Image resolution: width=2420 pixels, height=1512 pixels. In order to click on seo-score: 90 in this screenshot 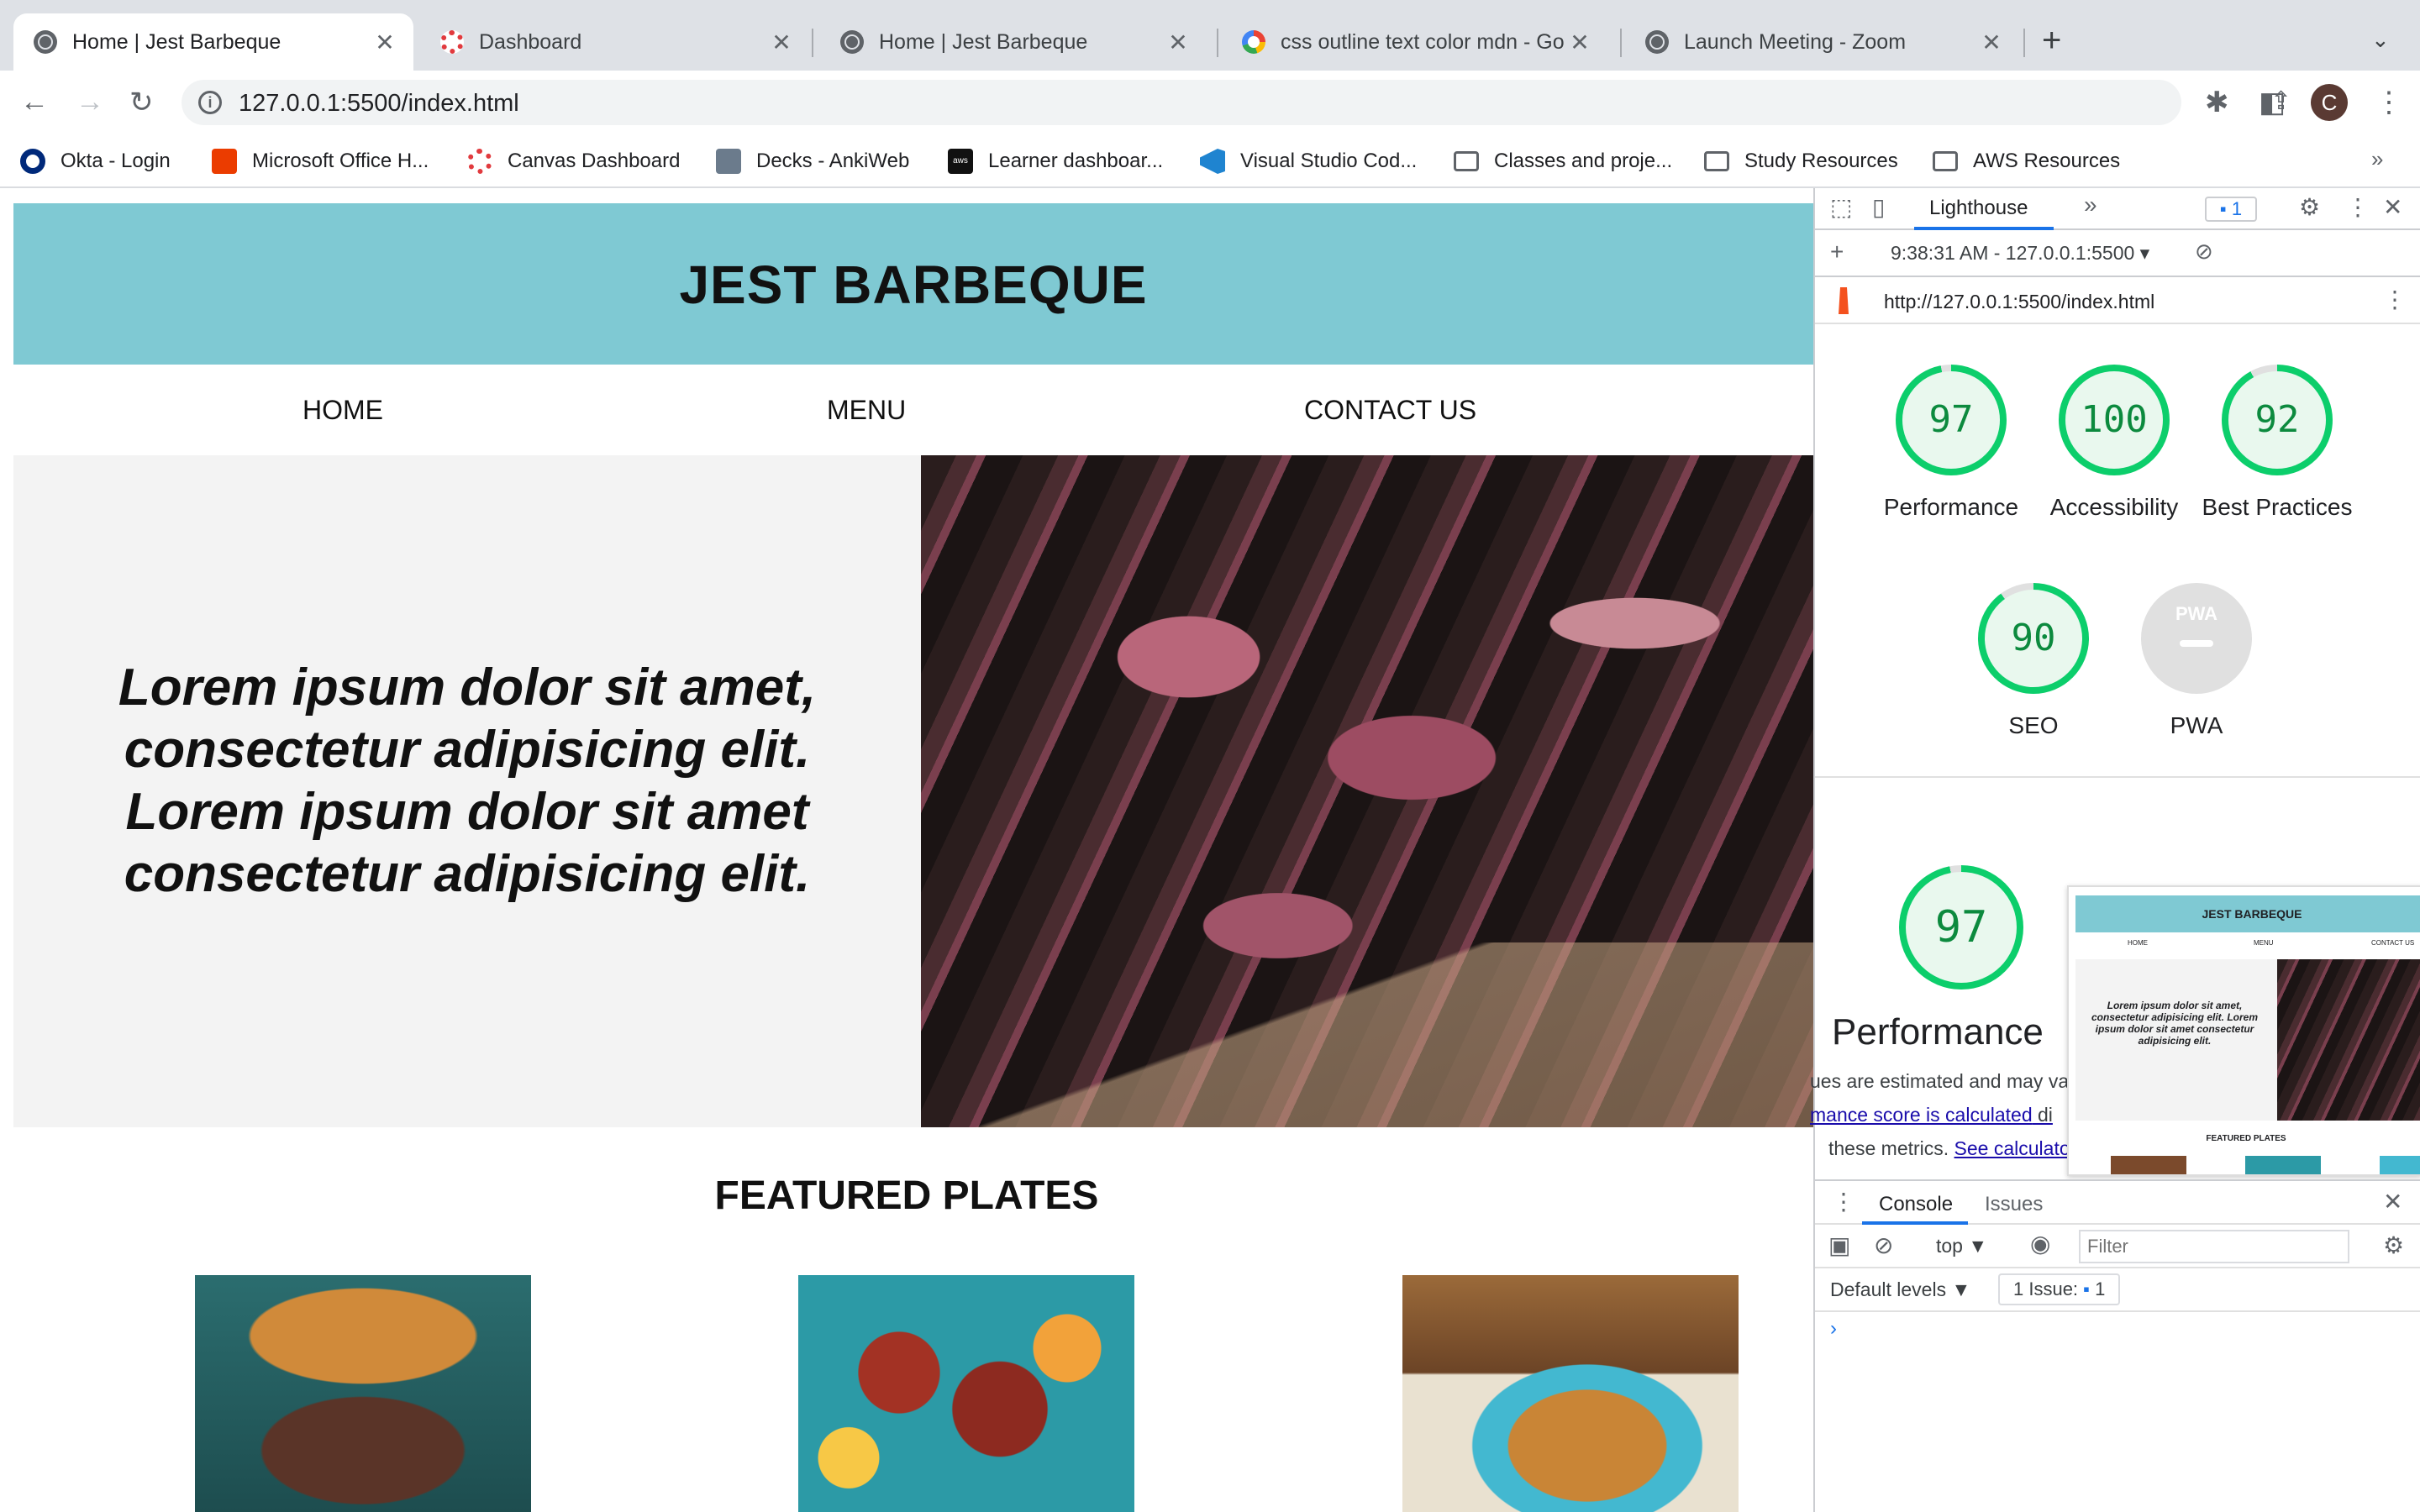, I will do `click(2034, 638)`.